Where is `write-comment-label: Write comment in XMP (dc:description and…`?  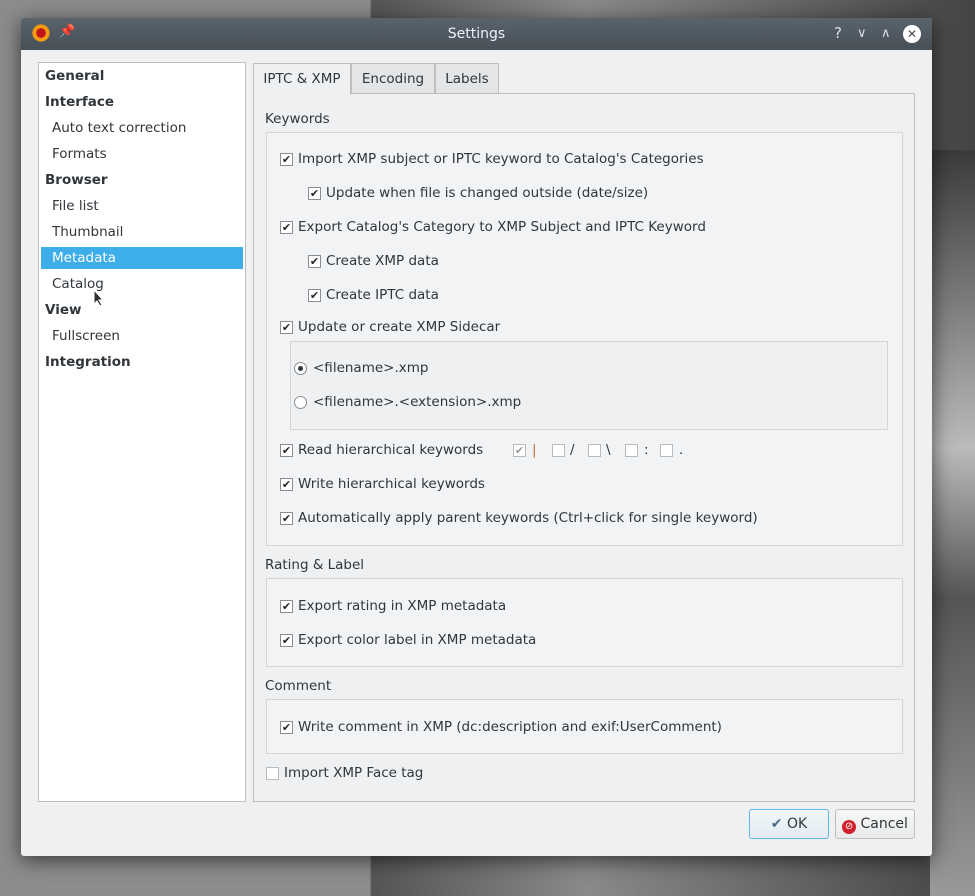 write-comment-label: Write comment in XMP (dc:description and… is located at coordinates (510, 727).